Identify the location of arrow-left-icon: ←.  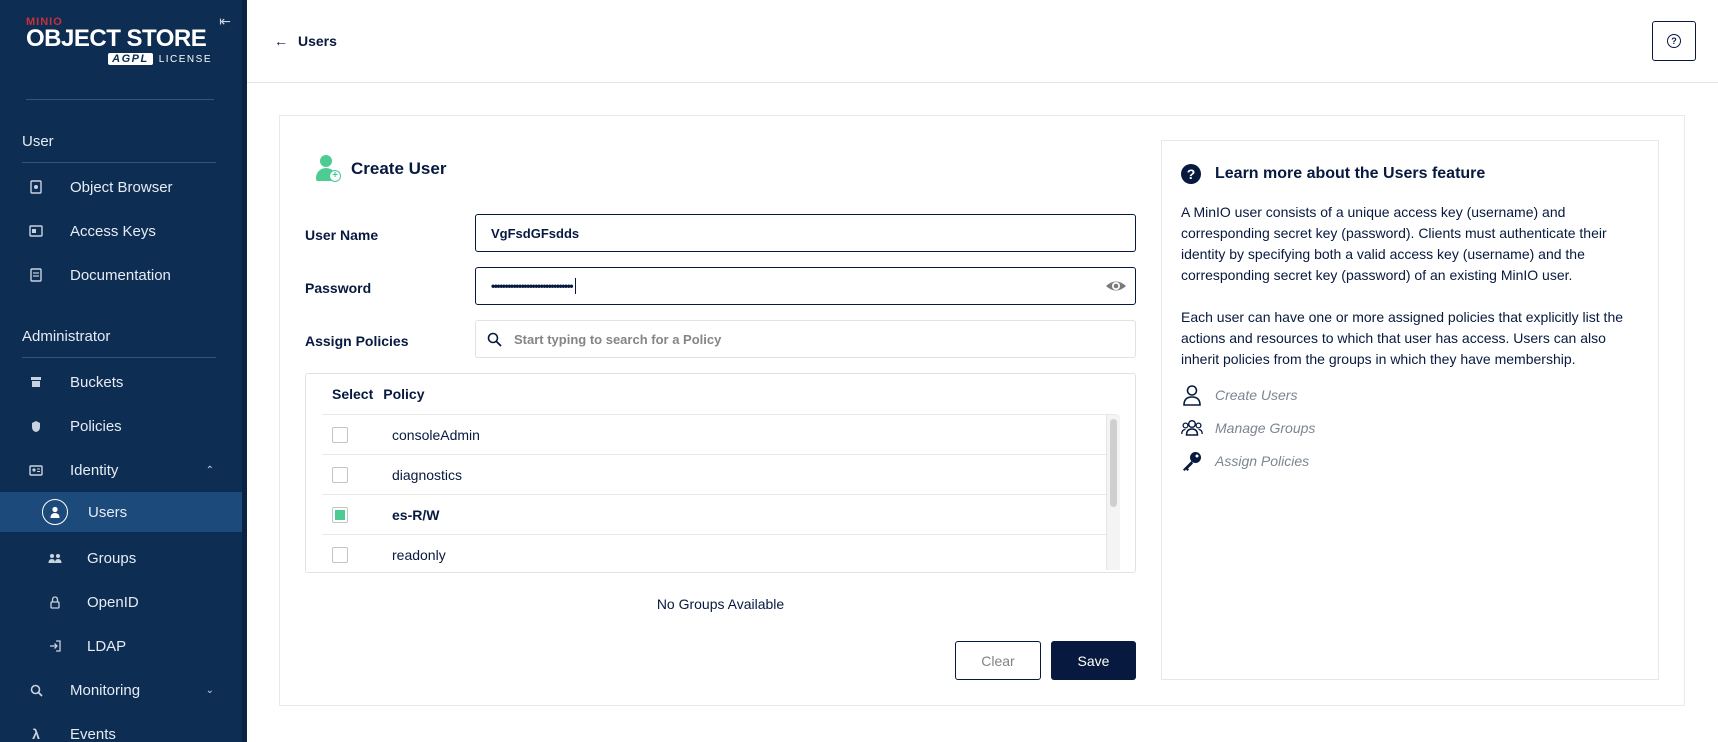
(281, 41).